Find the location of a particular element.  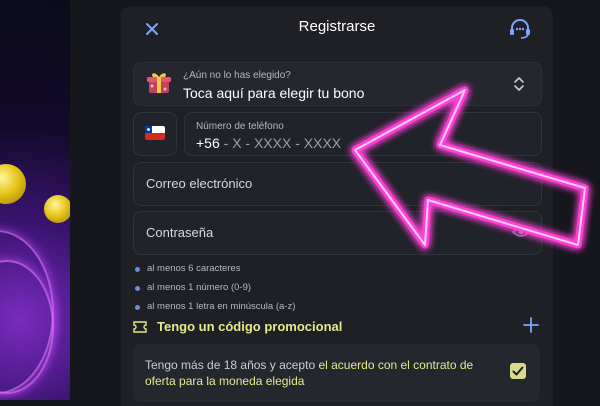

country-selector is located at coordinates (155, 134).